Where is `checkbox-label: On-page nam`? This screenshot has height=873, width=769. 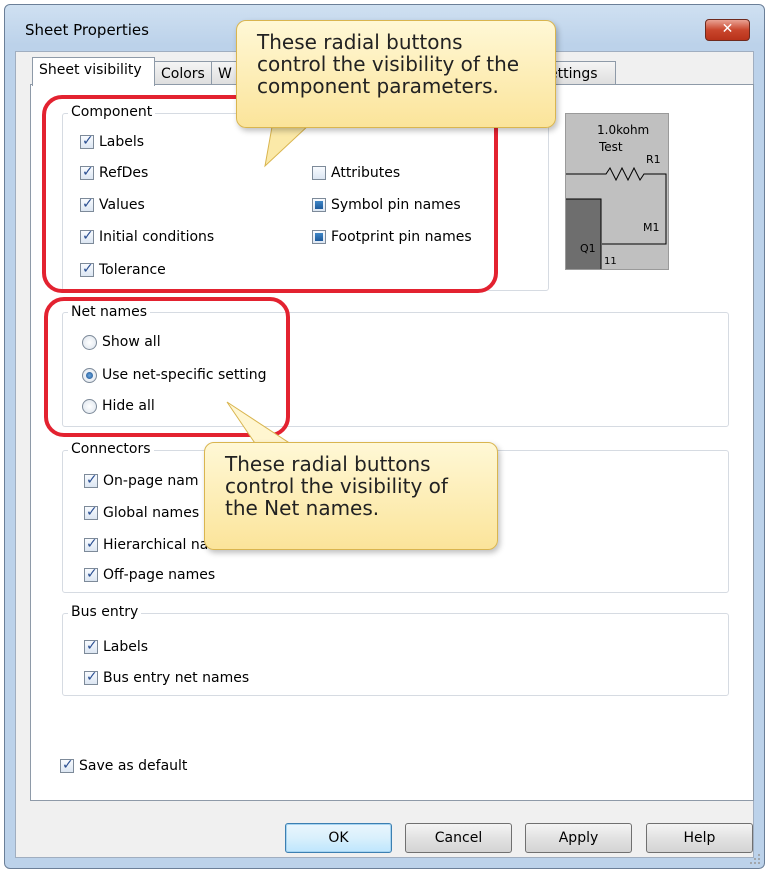 checkbox-label: On-page nam is located at coordinates (151, 481).